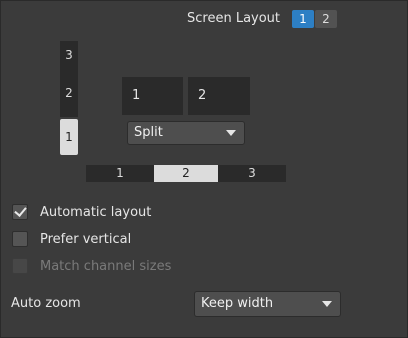  I want to click on layout-cell-2: 2, so click(219, 96).